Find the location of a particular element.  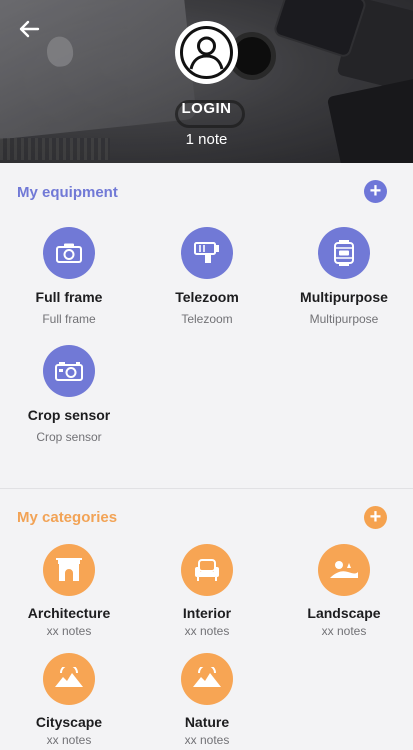

back-arrow-icon is located at coordinates (31, 31).